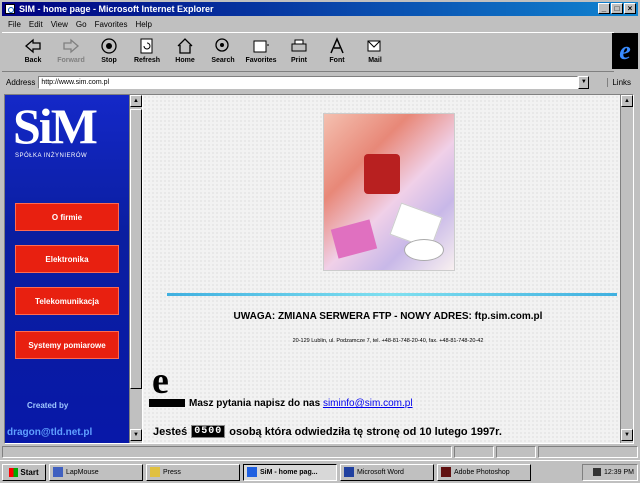  I want to click on menu-edit: Edit, so click(36, 24).